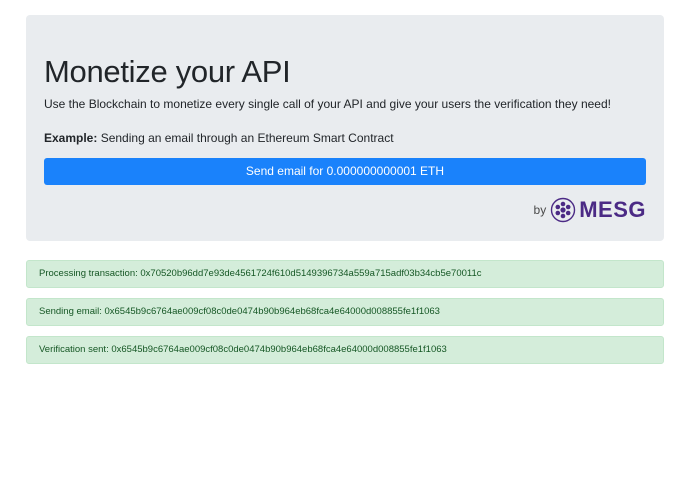 The height and width of the screenshot is (494, 695). What do you see at coordinates (167, 71) in the screenshot?
I see `page-title: Monetize your API` at bounding box center [167, 71].